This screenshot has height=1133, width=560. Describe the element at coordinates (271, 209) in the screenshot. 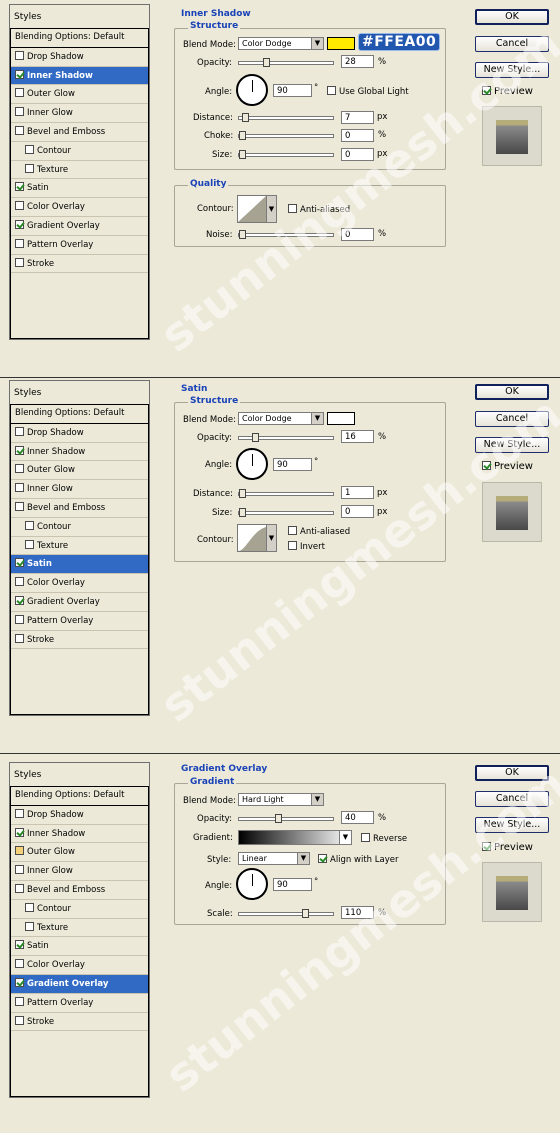

I see `contour-dropdown: ▼` at that location.